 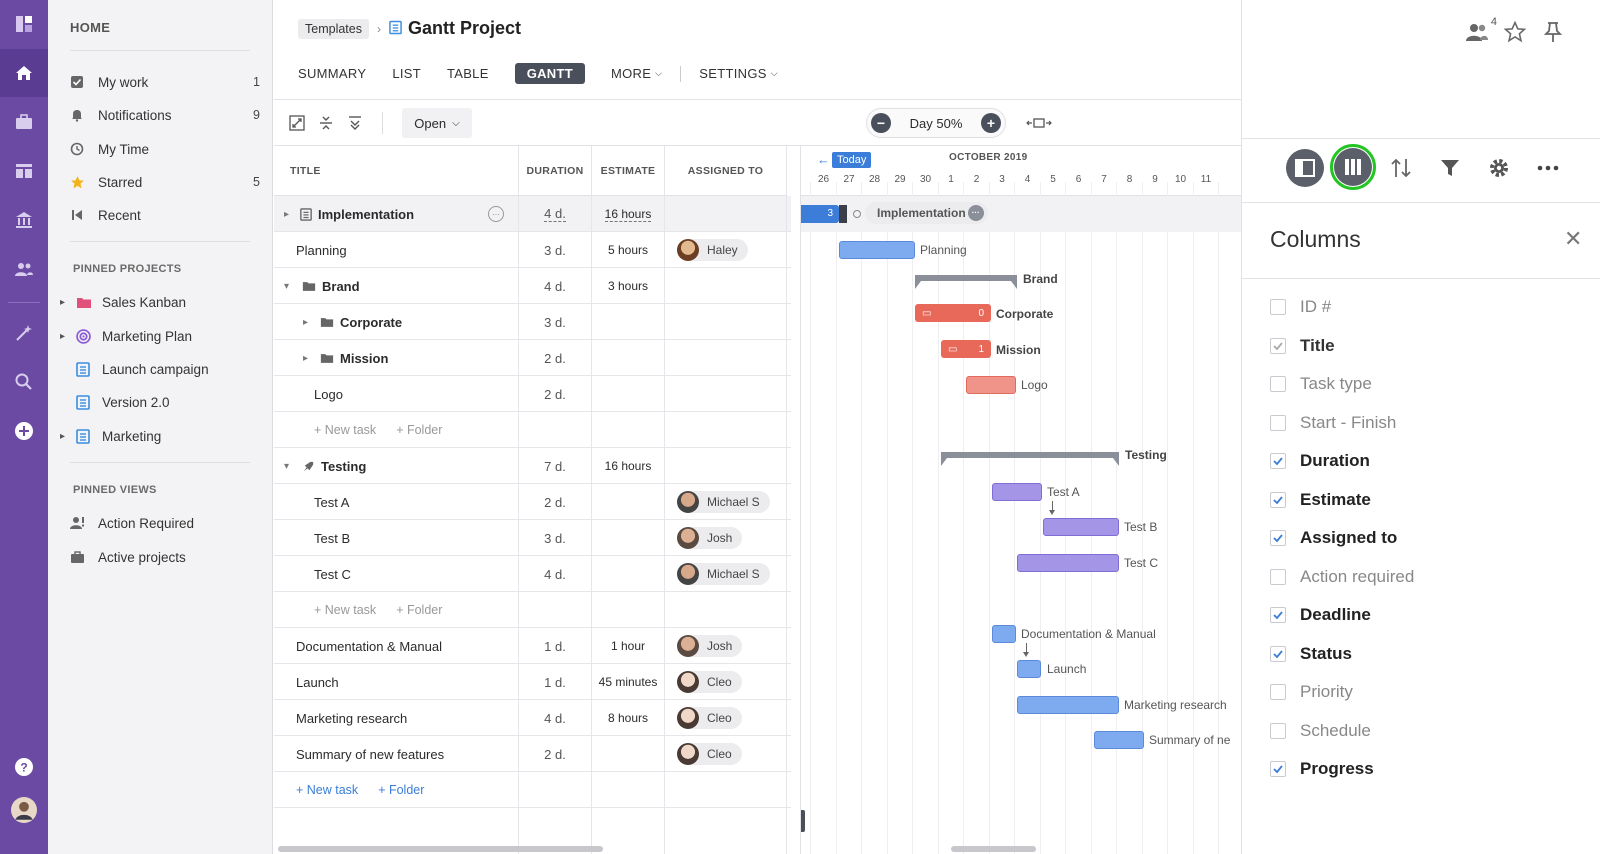 I want to click on close-icon: ✕, so click(x=1573, y=239).